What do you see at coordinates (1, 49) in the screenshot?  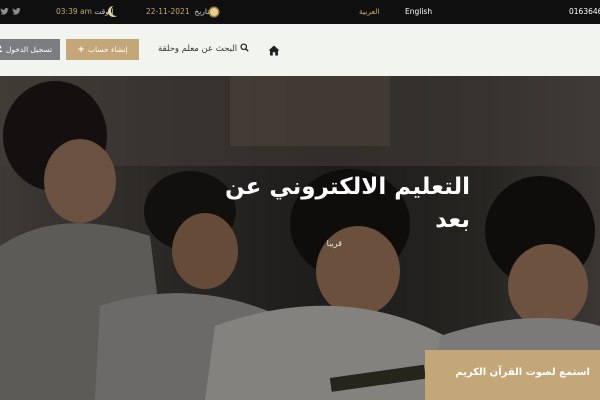 I see `user-icon` at bounding box center [1, 49].